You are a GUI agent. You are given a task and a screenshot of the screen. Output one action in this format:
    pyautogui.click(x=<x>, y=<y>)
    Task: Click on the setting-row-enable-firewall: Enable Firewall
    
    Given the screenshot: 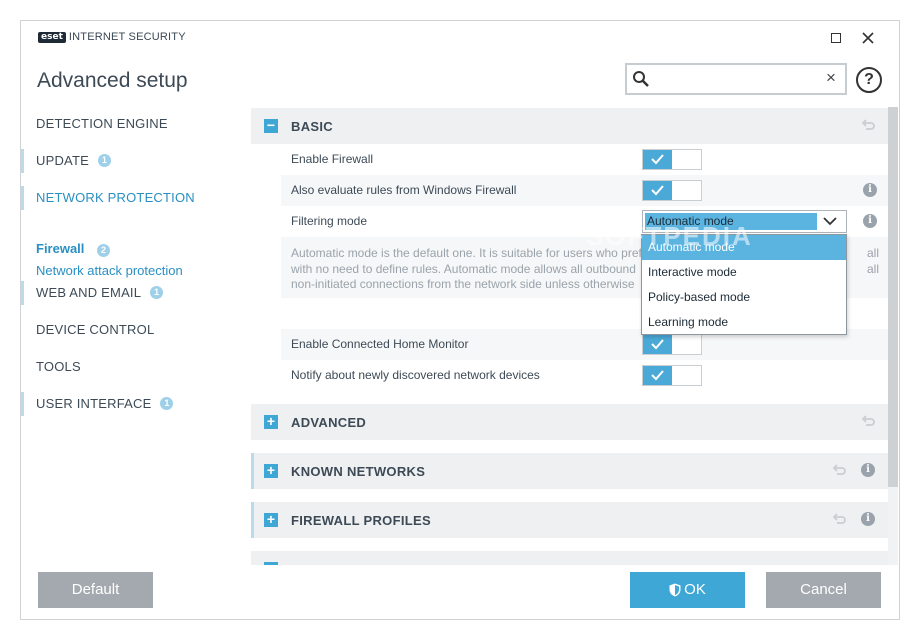 What is the action you would take?
    pyautogui.click(x=585, y=159)
    